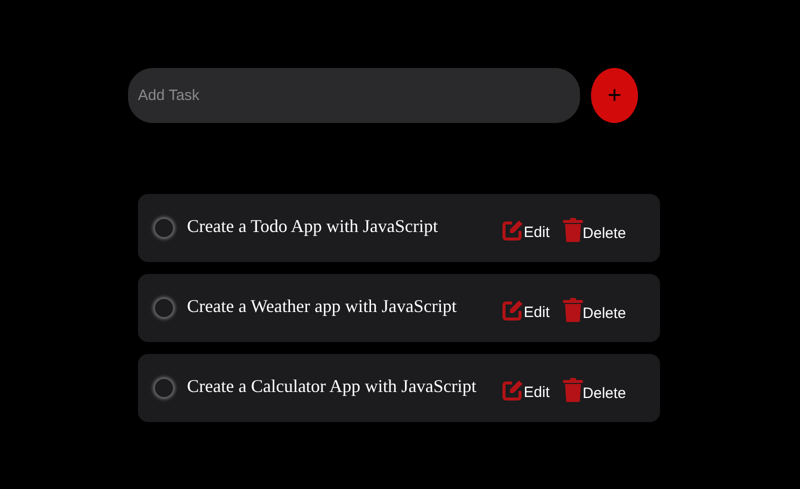  I want to click on add-button: +, so click(614, 95).